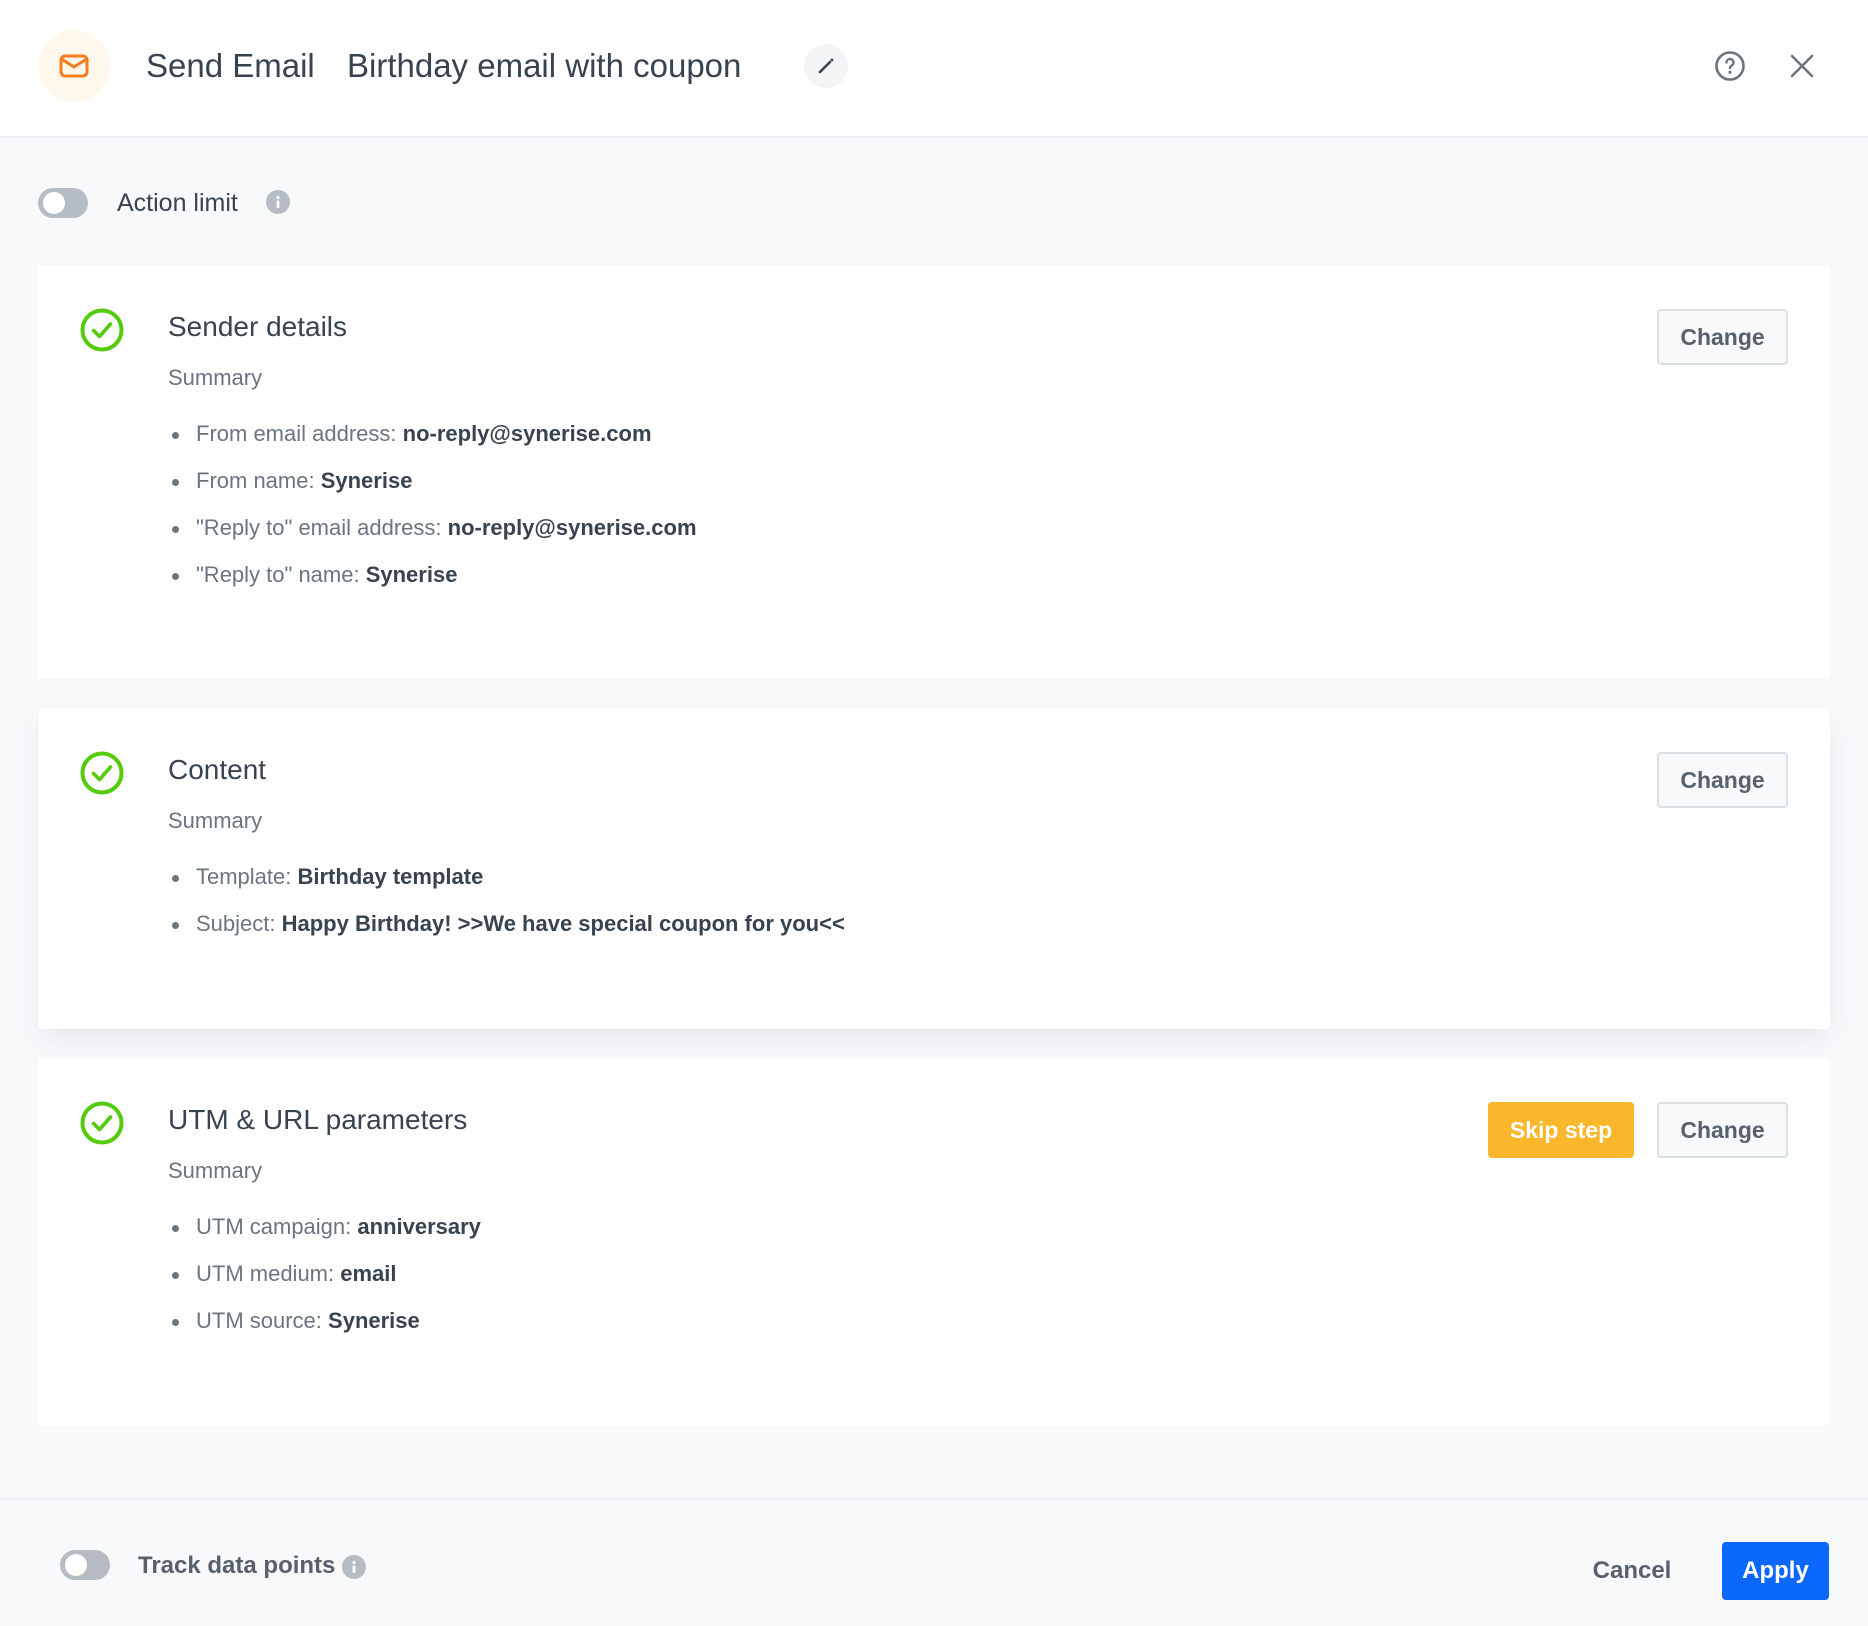  I want to click on close-icon, so click(1802, 66).